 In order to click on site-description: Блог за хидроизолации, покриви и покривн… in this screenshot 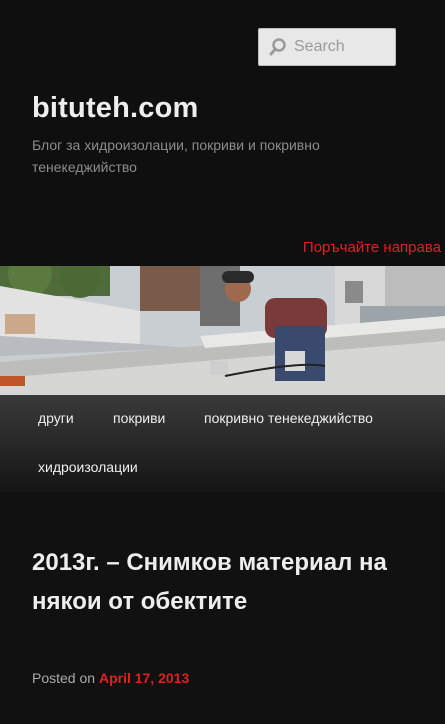, I will do `click(176, 156)`.